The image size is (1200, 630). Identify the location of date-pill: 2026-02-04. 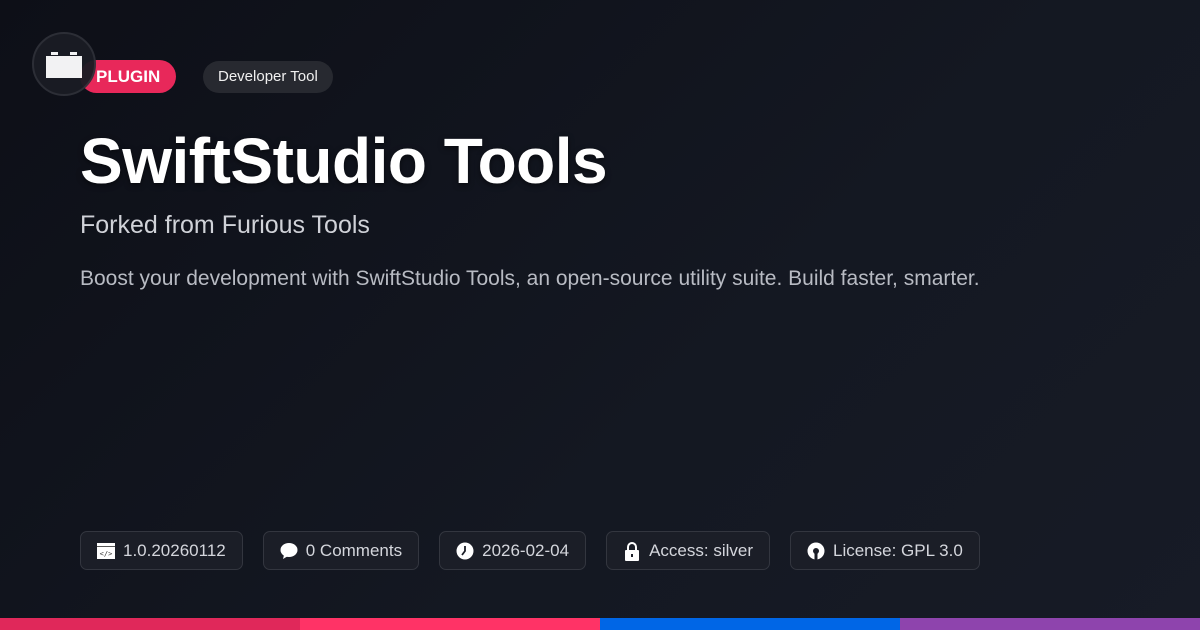
(513, 550).